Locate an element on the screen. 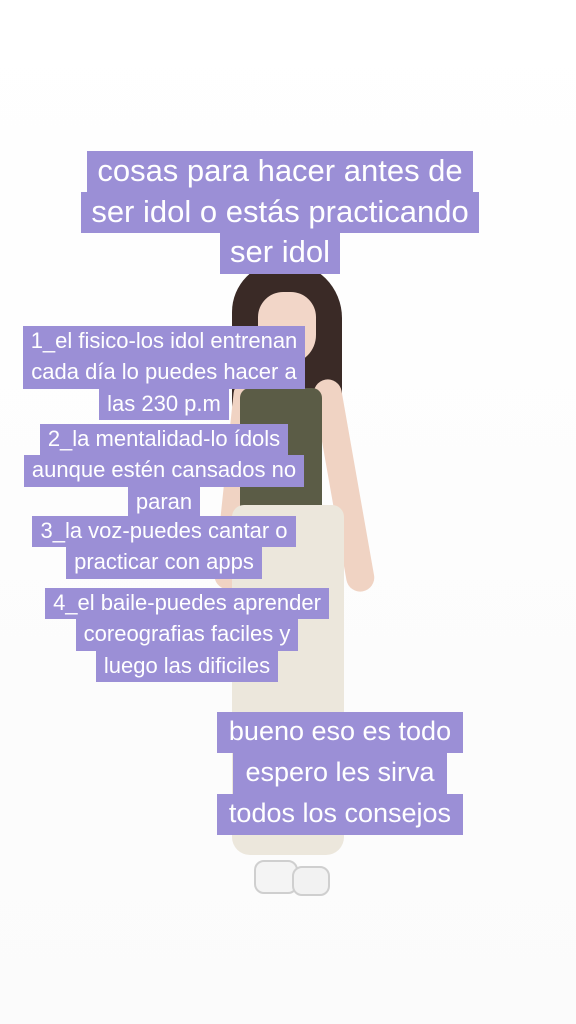 Image resolution: width=576 pixels, height=1024 pixels. tip-line: 4_el baile-puedes aprender is located at coordinates (187, 604).